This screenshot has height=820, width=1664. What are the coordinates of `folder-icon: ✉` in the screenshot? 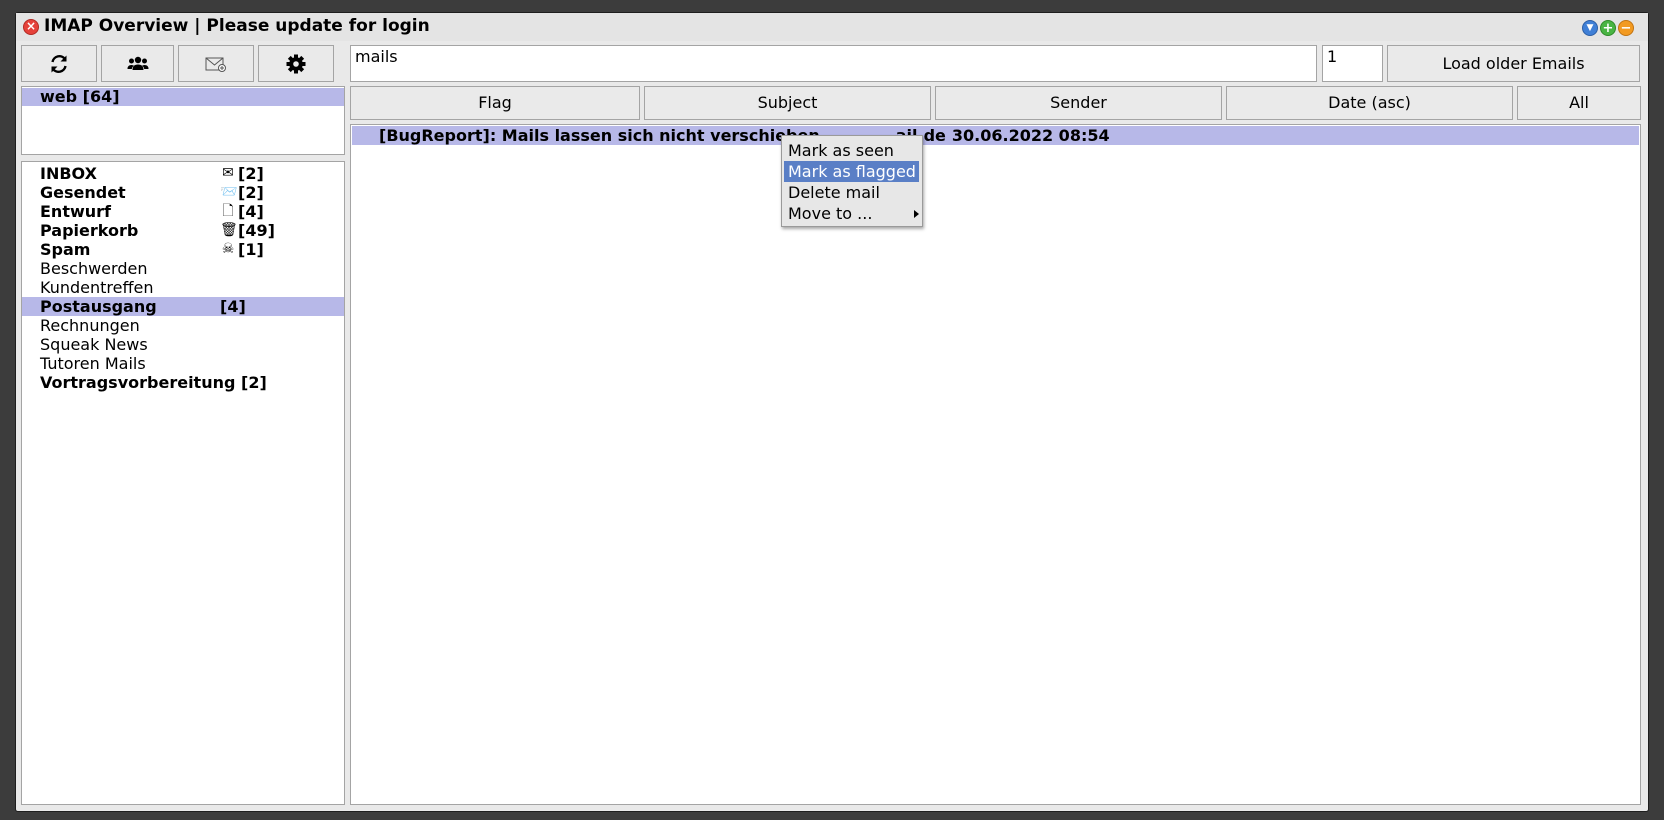 It's located at (228, 173).